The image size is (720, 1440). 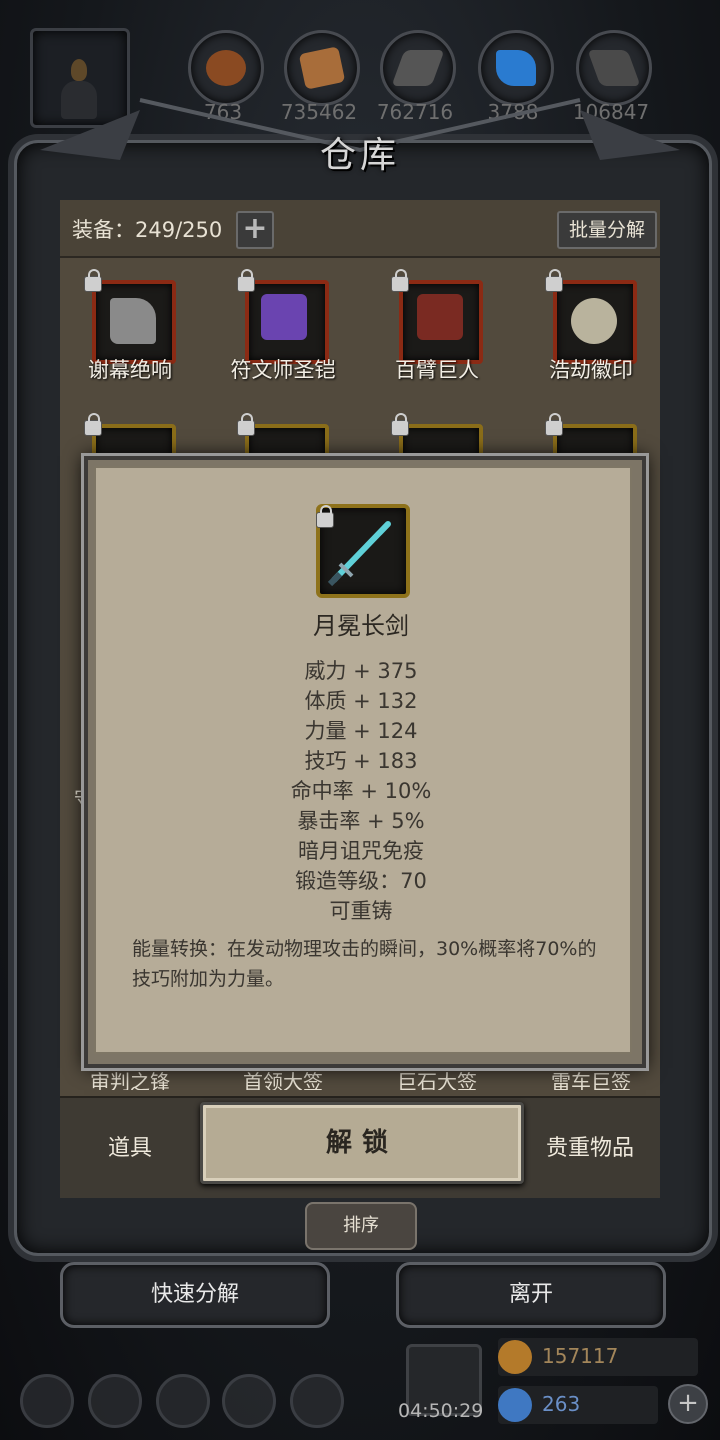 I want to click on inventory-item: 浩劫徽印, so click(x=591, y=329).